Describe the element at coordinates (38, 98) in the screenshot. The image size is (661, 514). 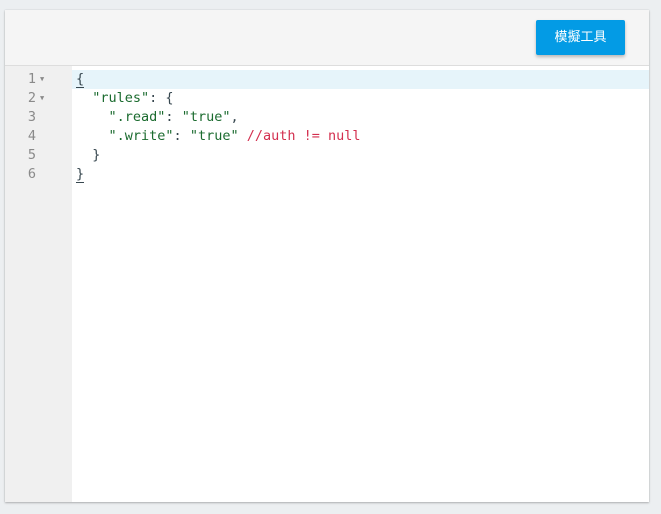
I see `gutter-line-2: 2 ▼` at that location.